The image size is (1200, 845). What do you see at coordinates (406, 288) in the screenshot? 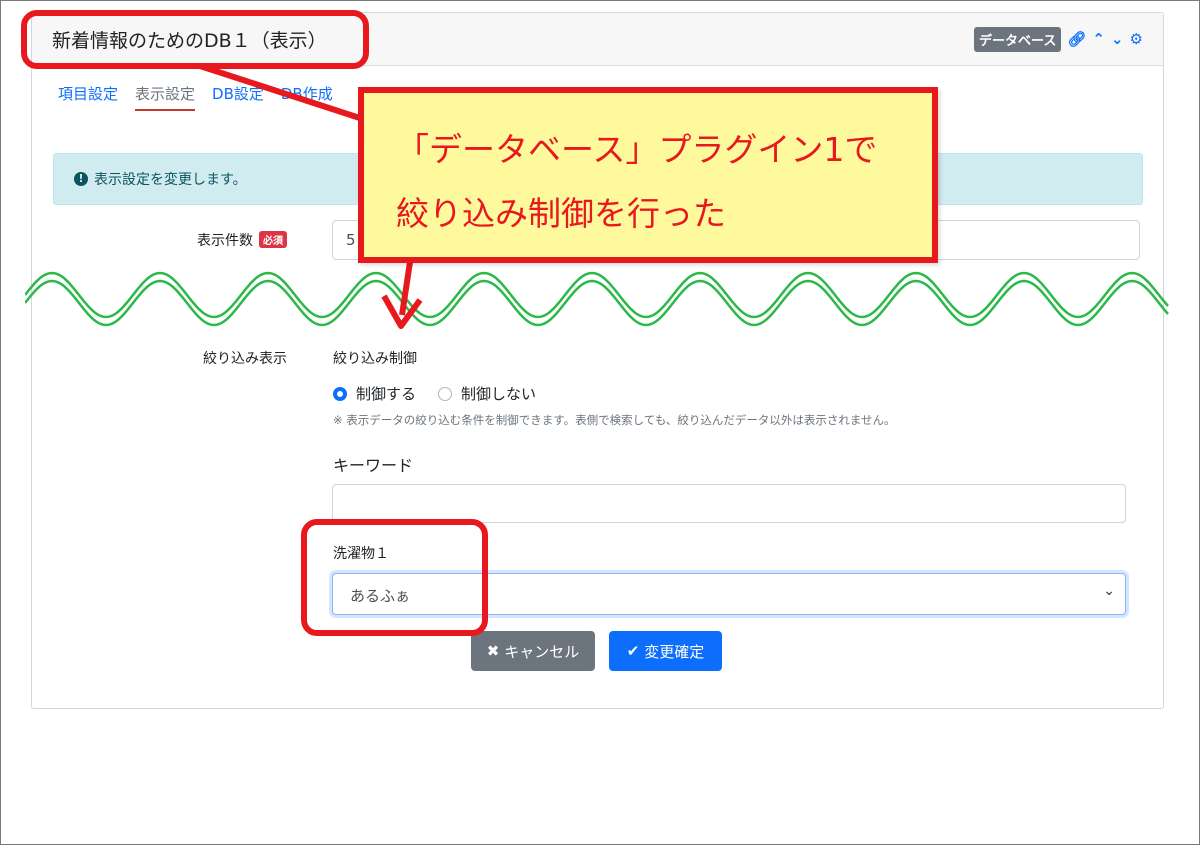
I see `callout-arrow-shaft` at bounding box center [406, 288].